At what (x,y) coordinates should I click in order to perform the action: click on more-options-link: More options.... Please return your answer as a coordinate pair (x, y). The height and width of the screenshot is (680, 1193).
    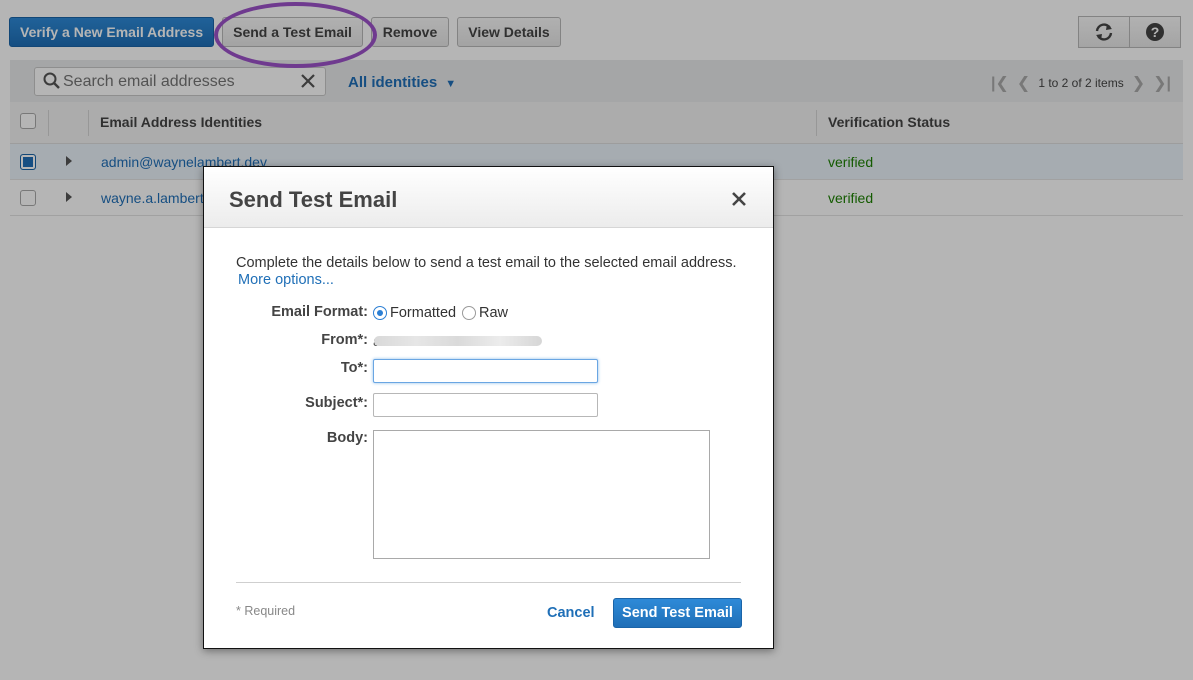
    Looking at the image, I should click on (286, 280).